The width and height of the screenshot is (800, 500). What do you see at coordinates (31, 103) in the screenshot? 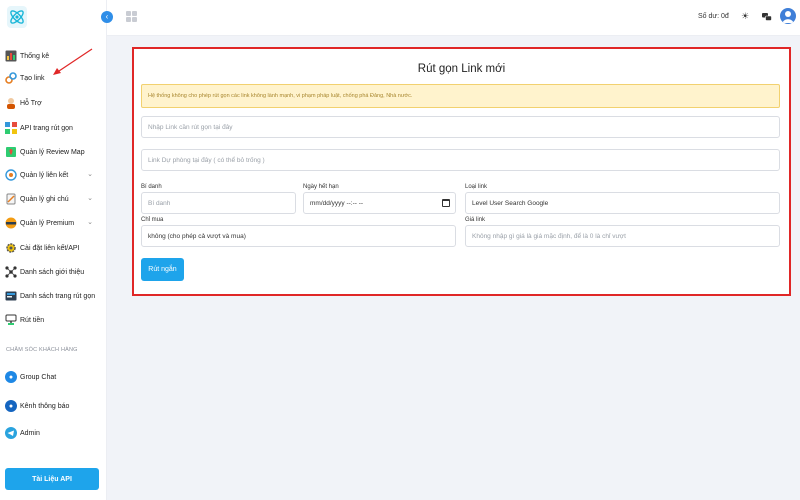
I see `sidebar-item-label: Hỗ Trợ` at bounding box center [31, 103].